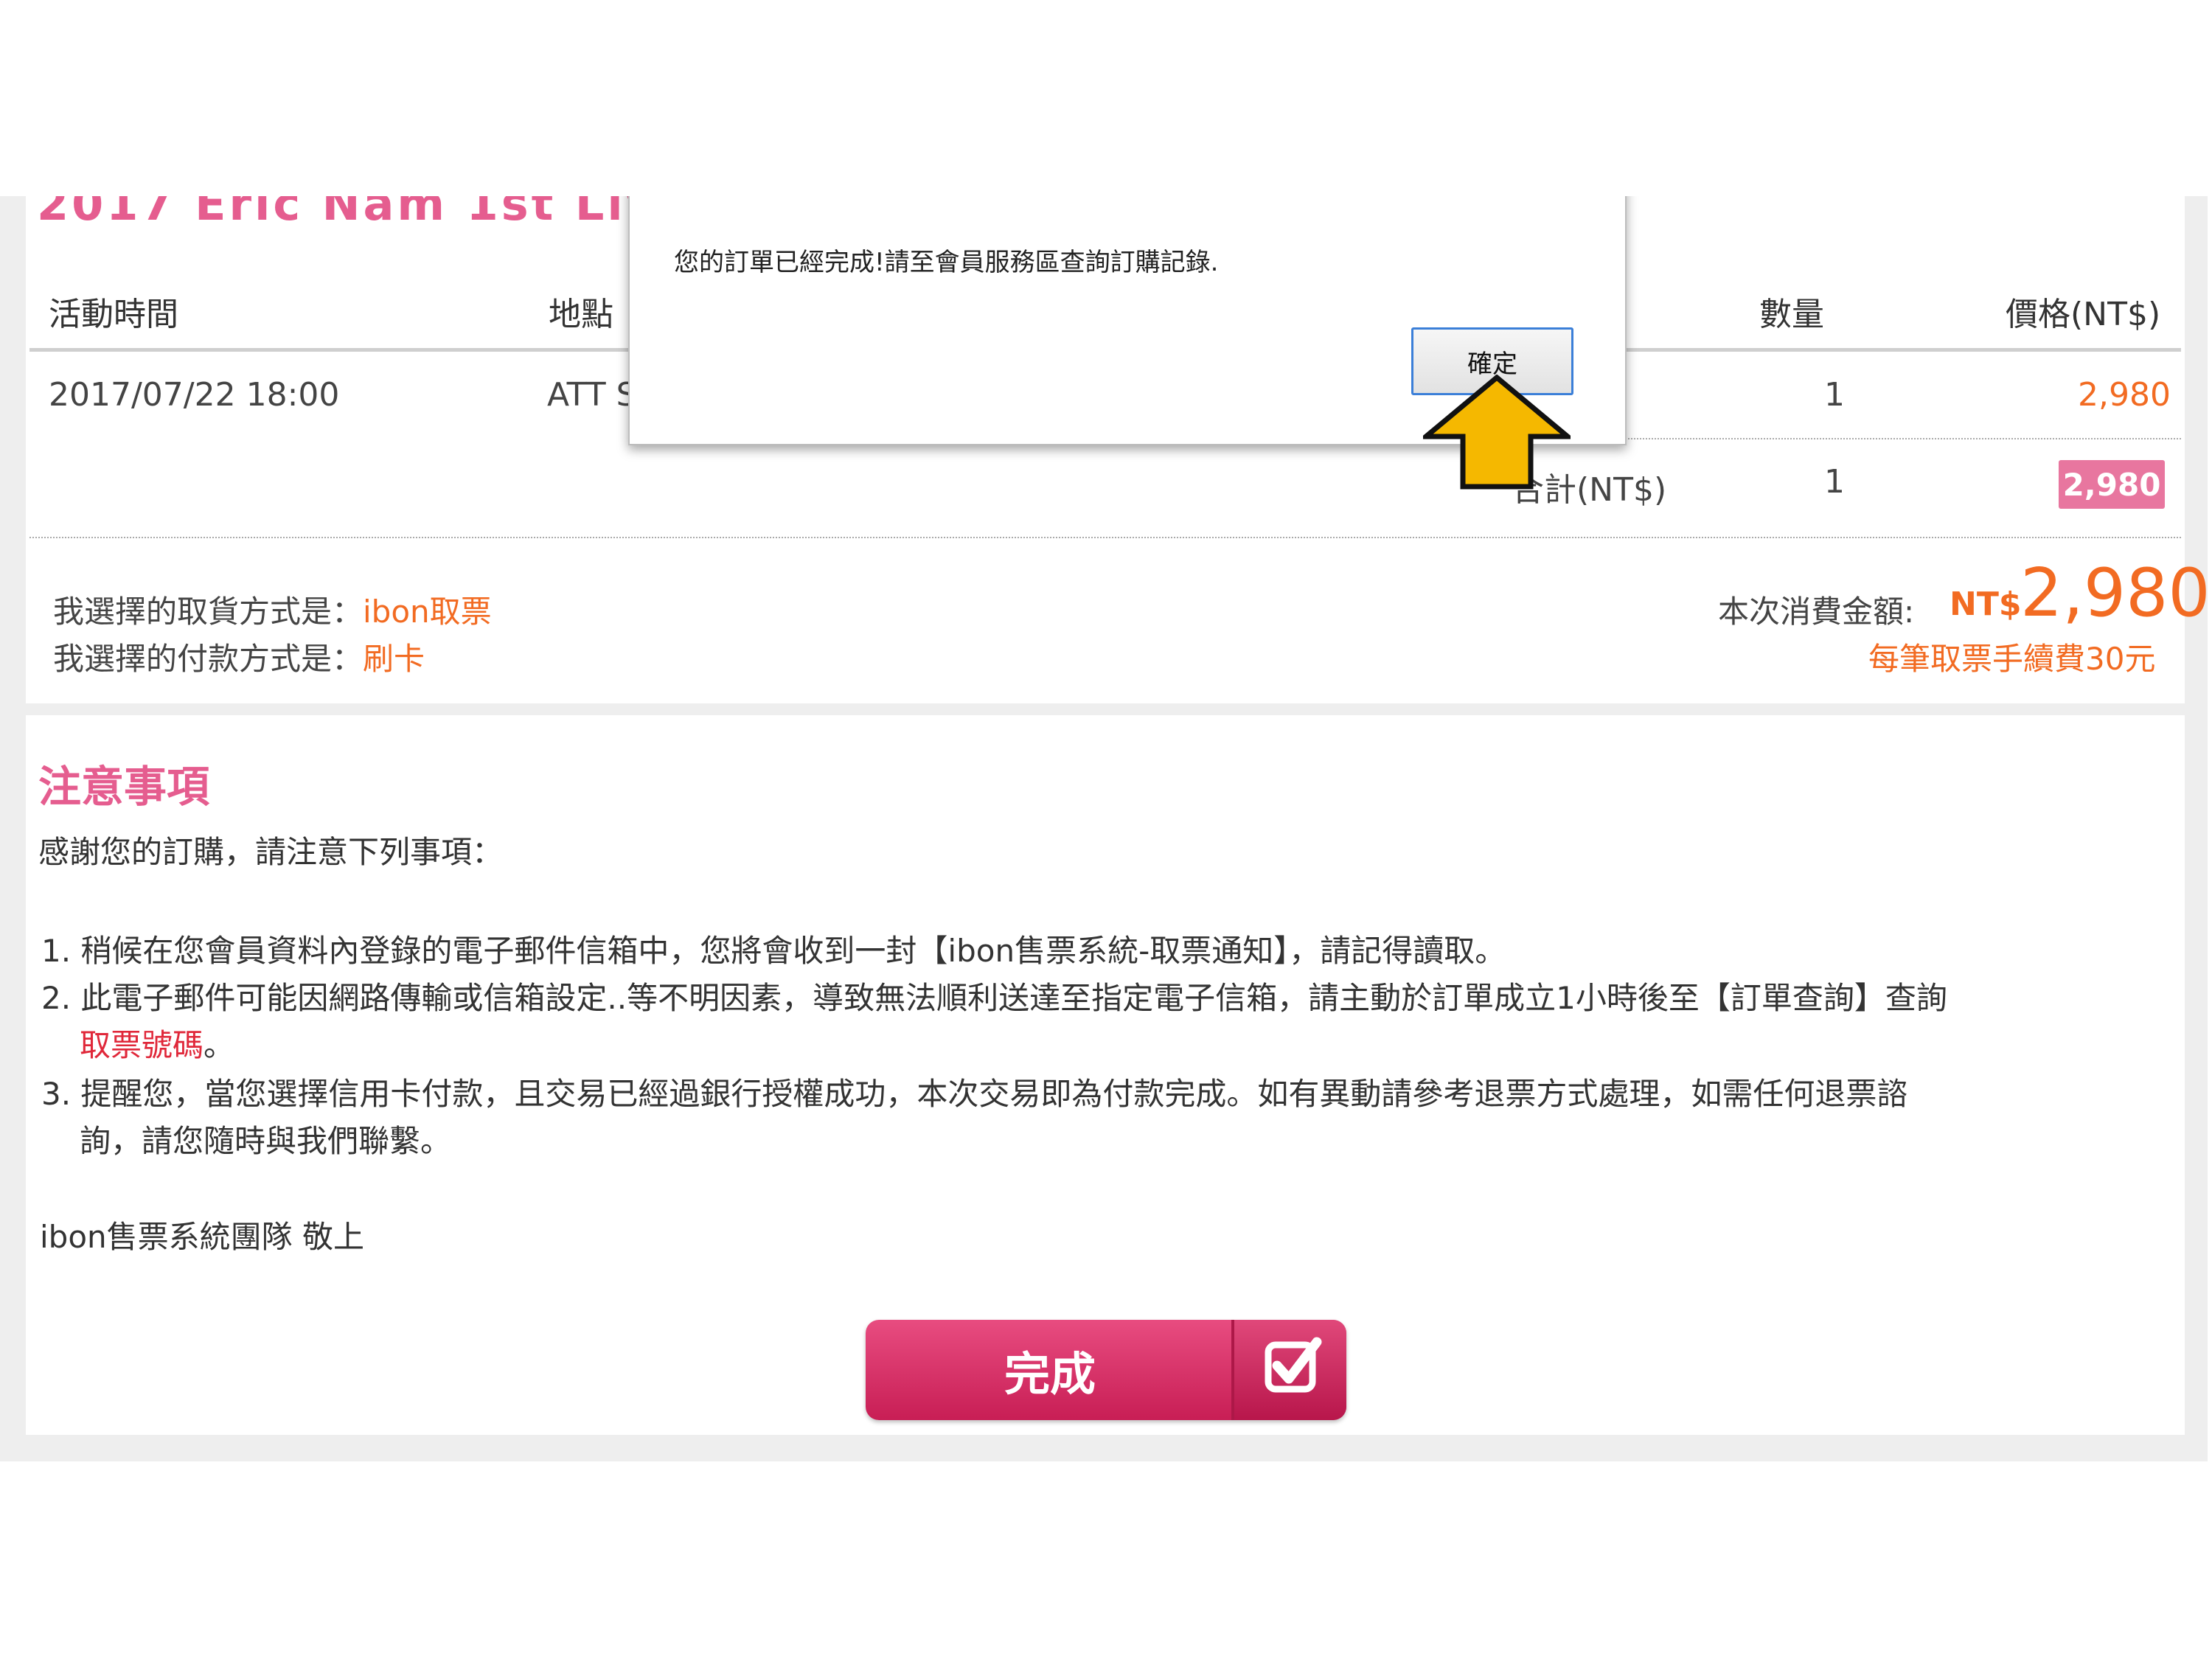 This screenshot has width=2212, height=1659. I want to click on done-button-label: 完成, so click(1050, 1374).